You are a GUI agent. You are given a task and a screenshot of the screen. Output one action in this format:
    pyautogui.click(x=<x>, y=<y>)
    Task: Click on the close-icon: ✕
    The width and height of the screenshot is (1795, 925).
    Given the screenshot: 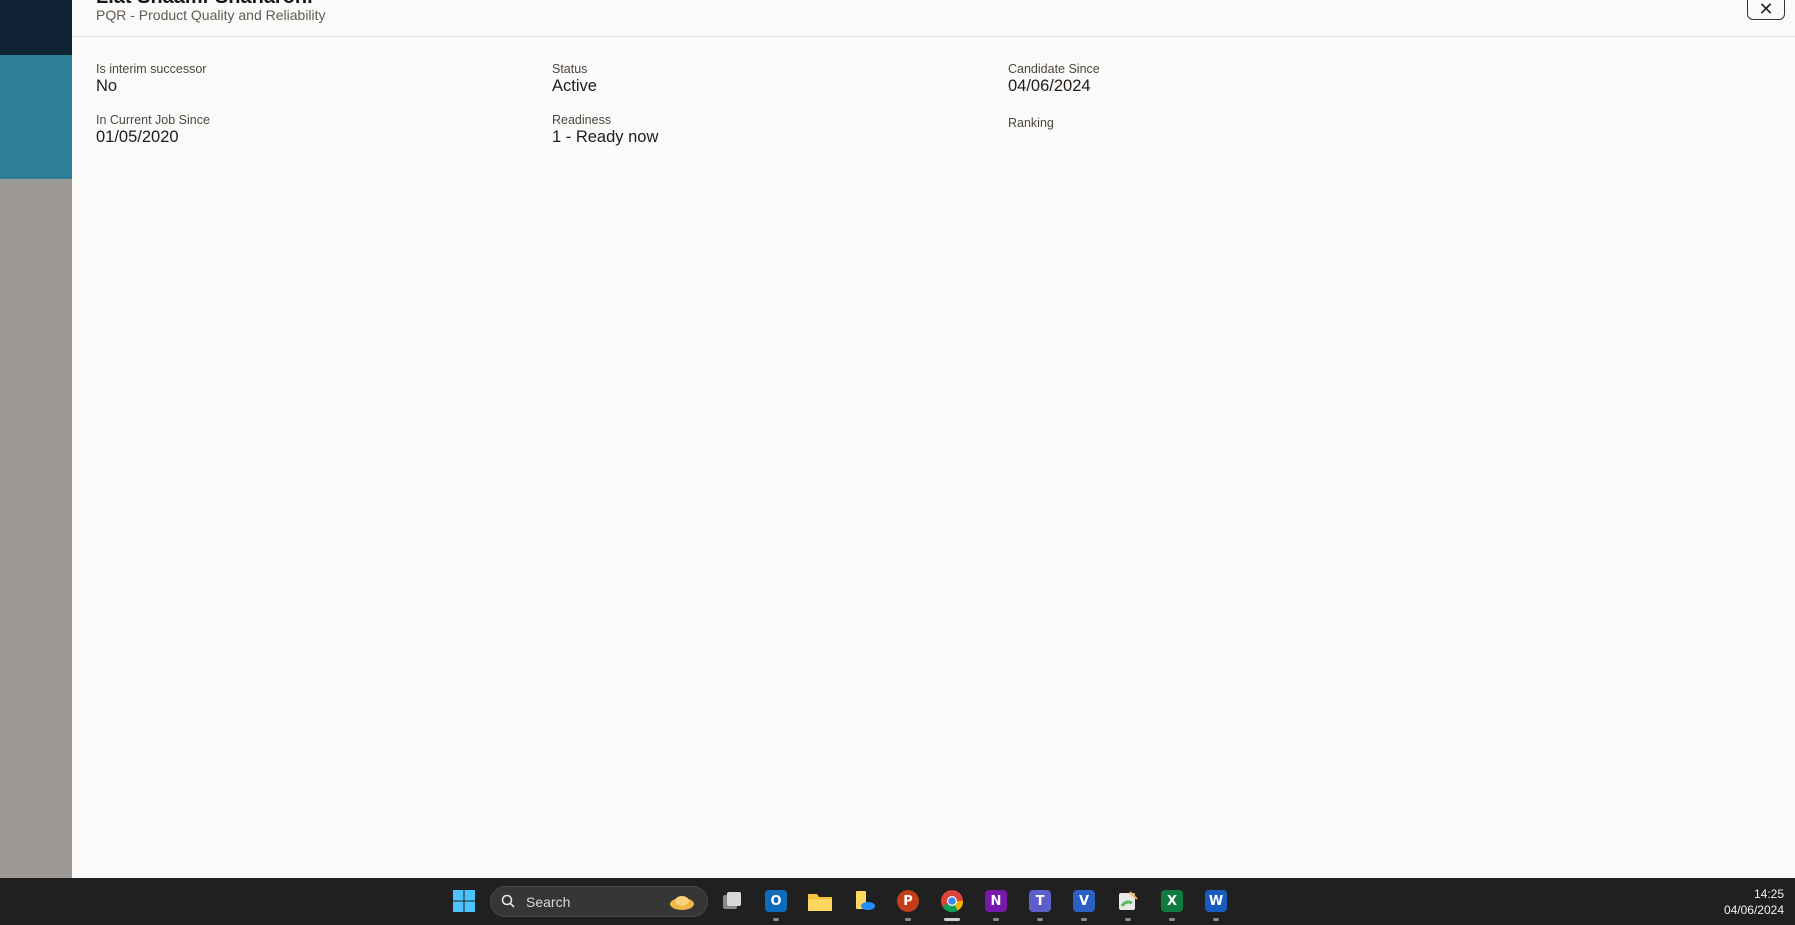 What is the action you would take?
    pyautogui.click(x=1766, y=9)
    